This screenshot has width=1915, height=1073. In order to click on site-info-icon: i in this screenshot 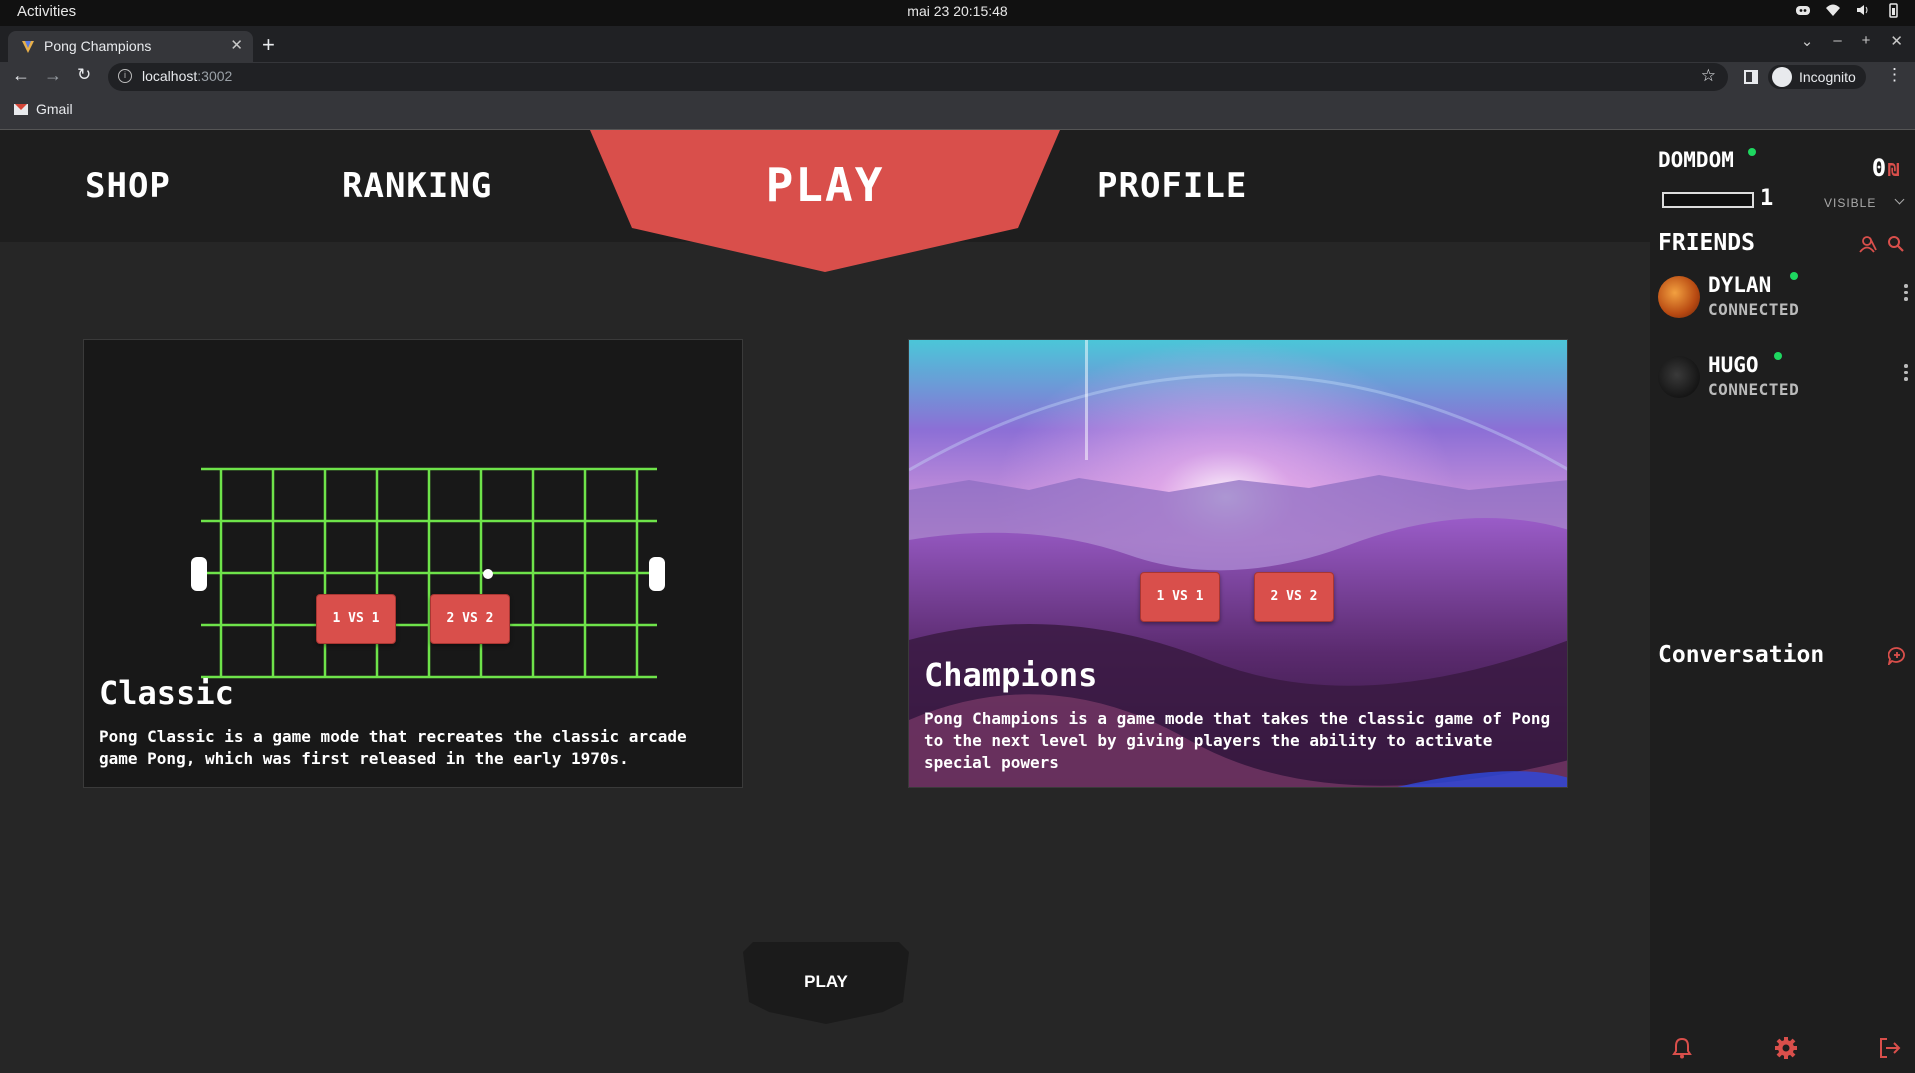, I will do `click(125, 76)`.